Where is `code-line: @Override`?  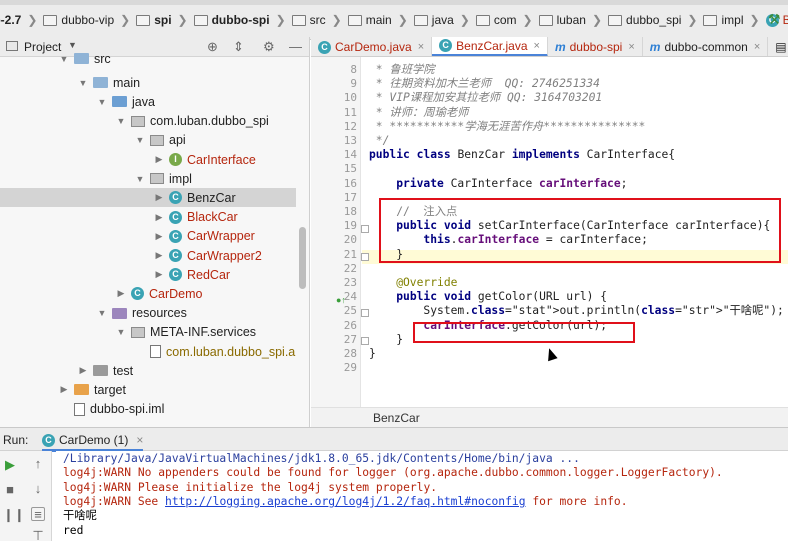 code-line: @Override is located at coordinates (413, 283).